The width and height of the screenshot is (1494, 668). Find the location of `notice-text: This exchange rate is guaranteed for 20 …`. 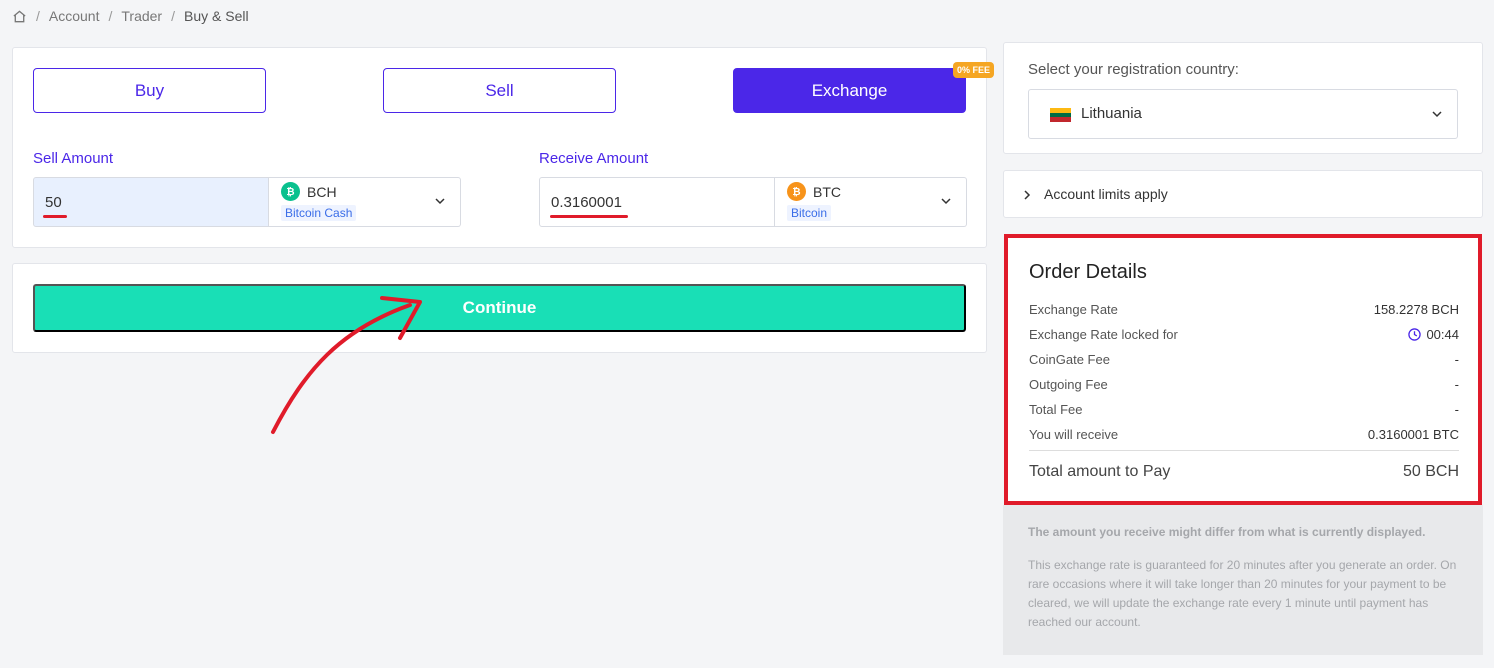

notice-text: This exchange rate is guaranteed for 20 … is located at coordinates (1242, 593).